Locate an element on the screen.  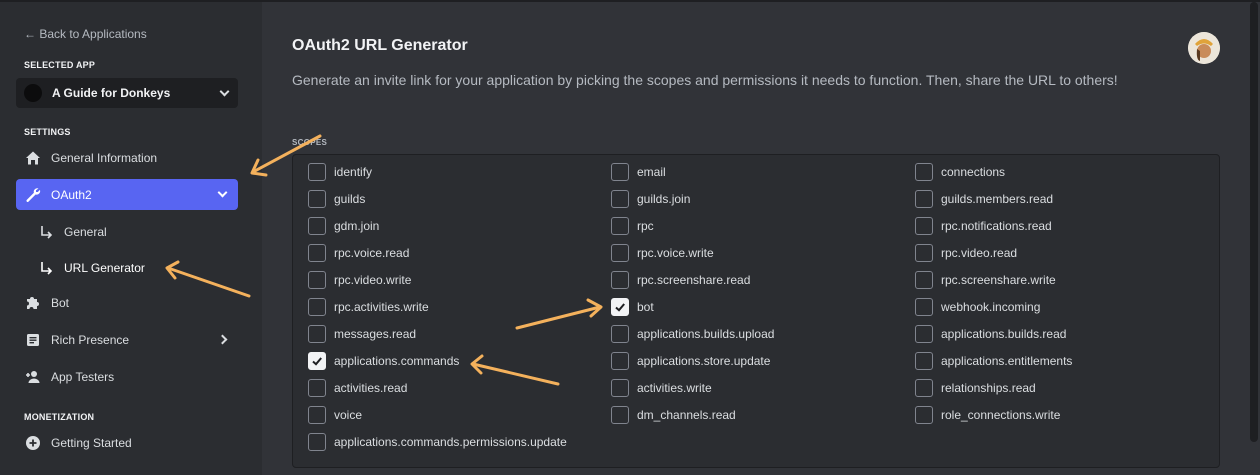
back-to-applications-link: ← Back to Applications is located at coordinates (85, 34).